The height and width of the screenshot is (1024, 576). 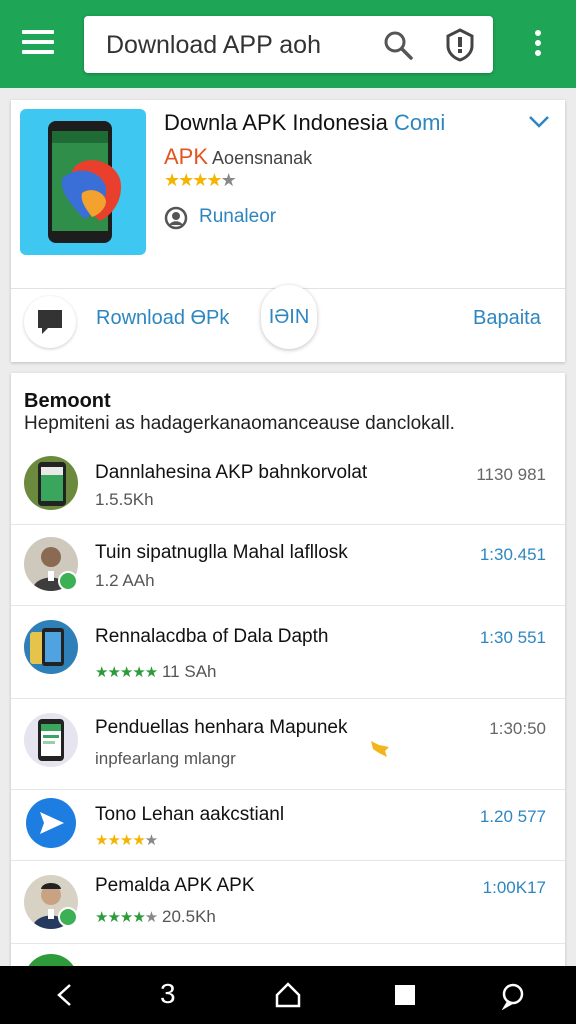 I want to click on rating-stars: ★★★★★, so click(x=200, y=180).